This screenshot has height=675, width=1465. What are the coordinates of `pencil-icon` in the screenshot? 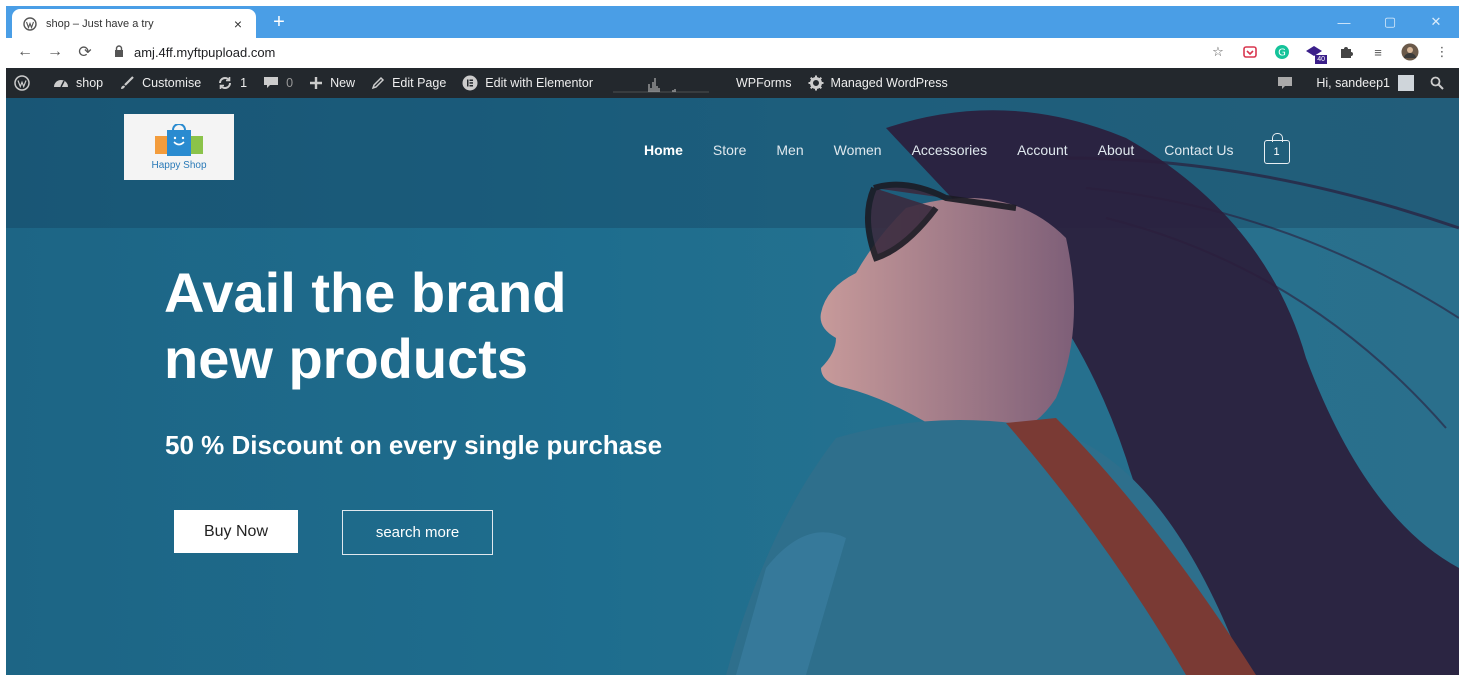 It's located at (378, 83).